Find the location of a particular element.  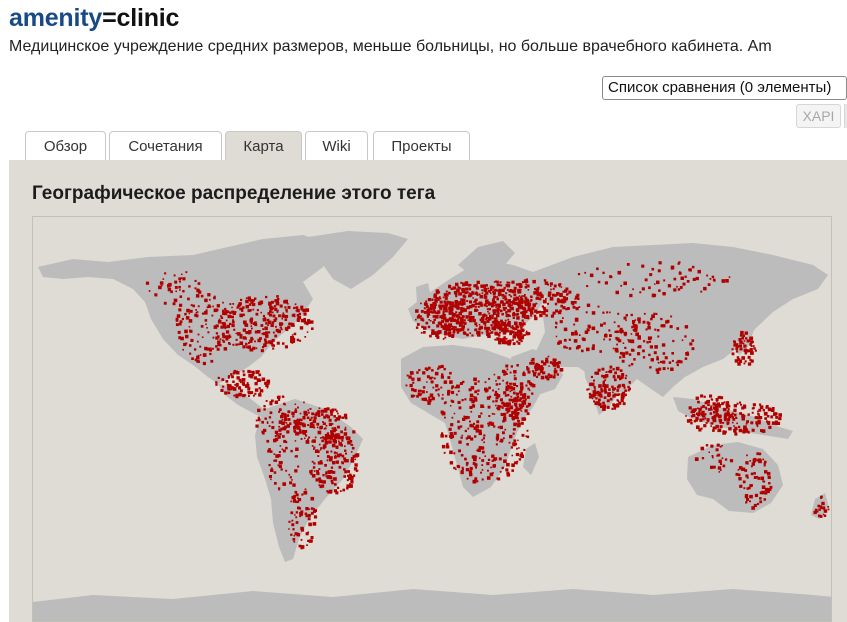

tab-map: Карта is located at coordinates (263, 146).